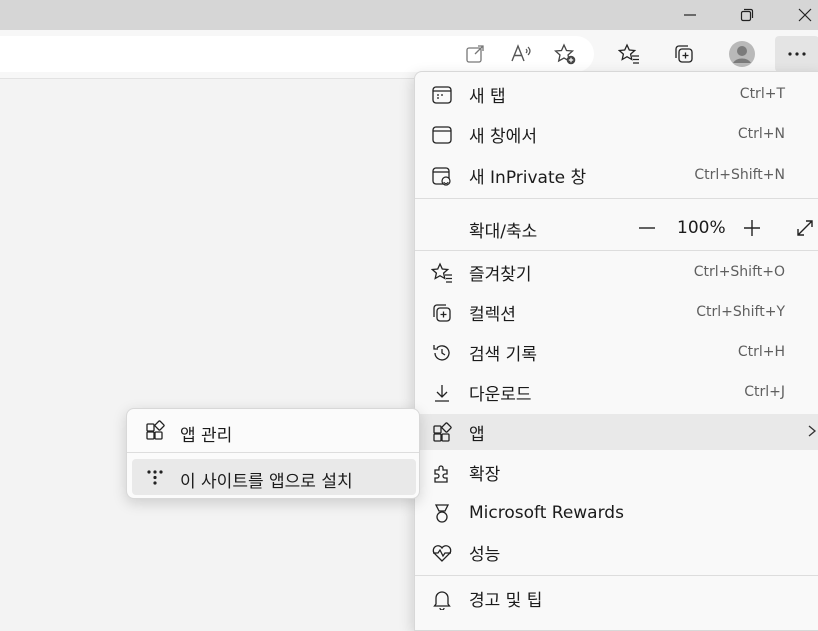  I want to click on submenu-divider, so click(273, 452).